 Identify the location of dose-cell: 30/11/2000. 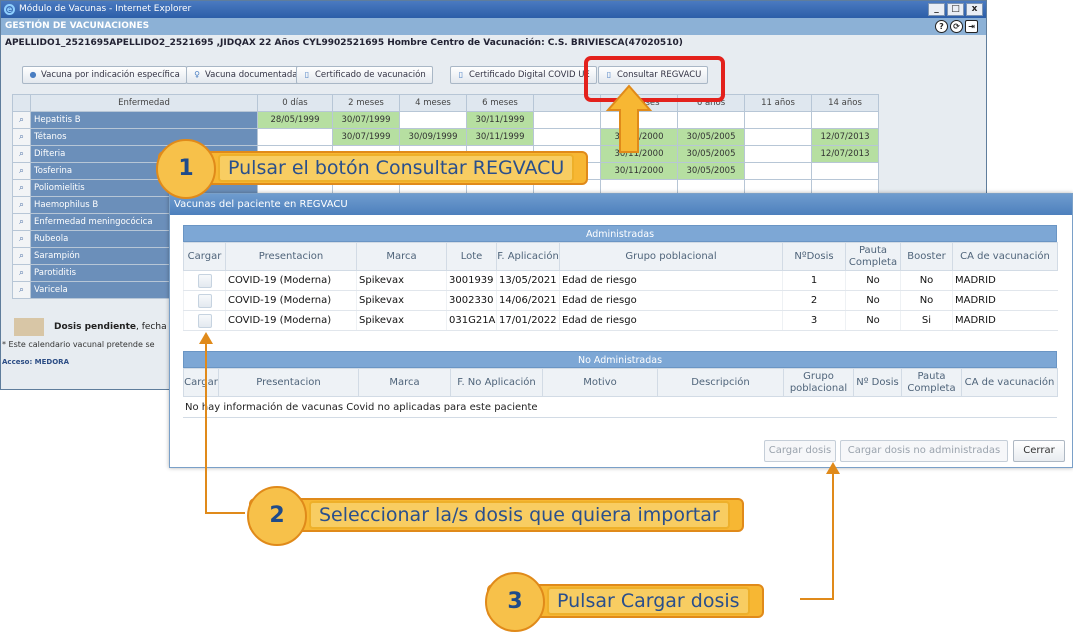
(639, 171).